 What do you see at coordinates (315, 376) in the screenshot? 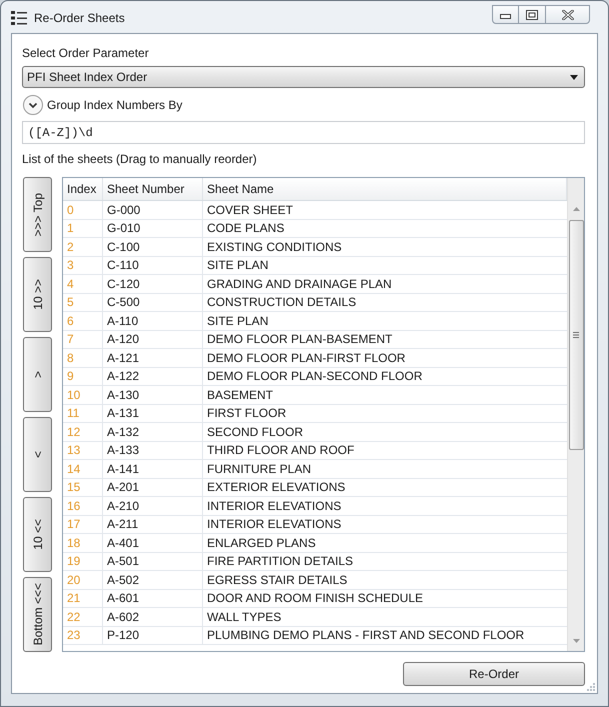
I see `sheet-name-cell-text: DEMO FLOOR PLAN-SECOND FLOOR` at bounding box center [315, 376].